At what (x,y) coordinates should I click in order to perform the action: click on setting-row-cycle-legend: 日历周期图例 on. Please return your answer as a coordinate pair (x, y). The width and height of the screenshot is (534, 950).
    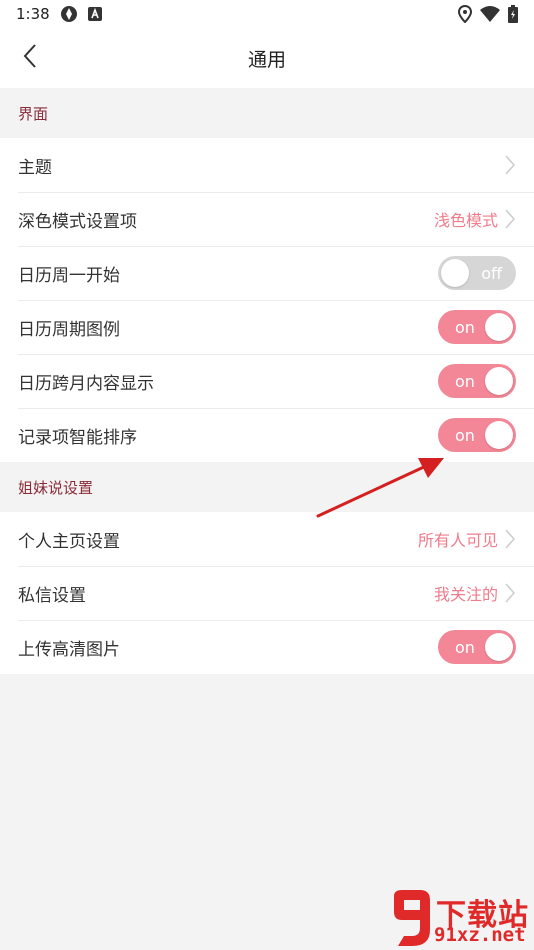
    Looking at the image, I should click on (267, 327).